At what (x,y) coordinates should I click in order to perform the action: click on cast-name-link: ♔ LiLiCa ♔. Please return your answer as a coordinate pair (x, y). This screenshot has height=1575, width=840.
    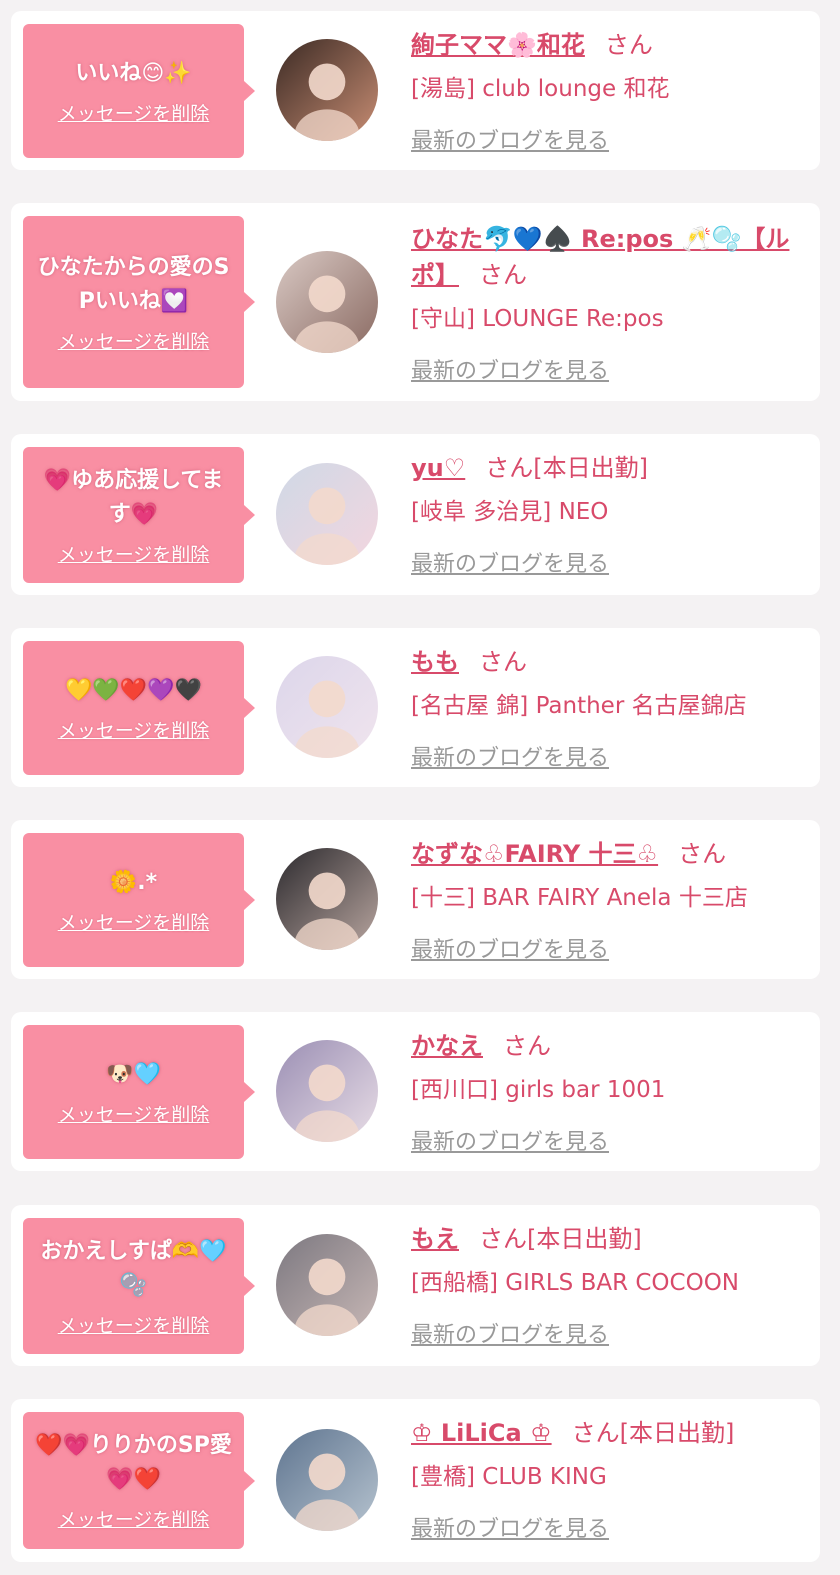
    Looking at the image, I should click on (481, 1433).